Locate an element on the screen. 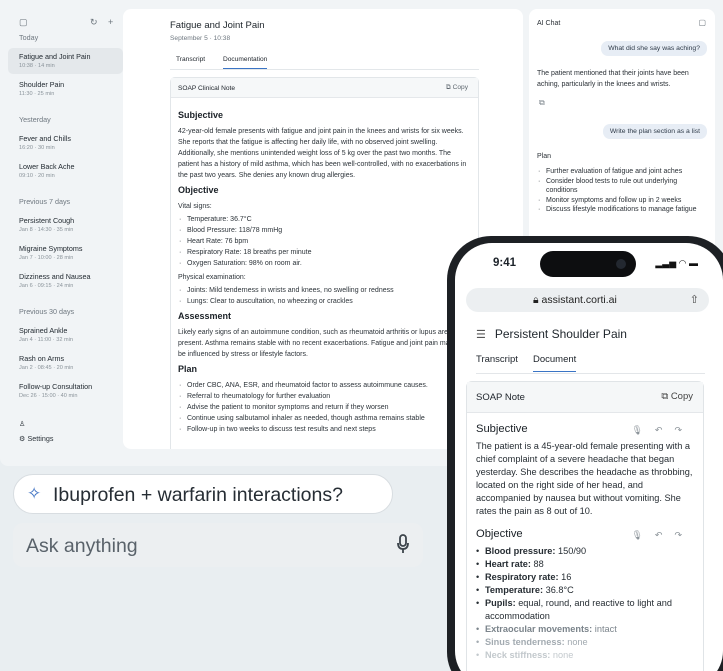 This screenshot has height=671, width=723. session-title: Shoulder Pain is located at coordinates (42, 84).